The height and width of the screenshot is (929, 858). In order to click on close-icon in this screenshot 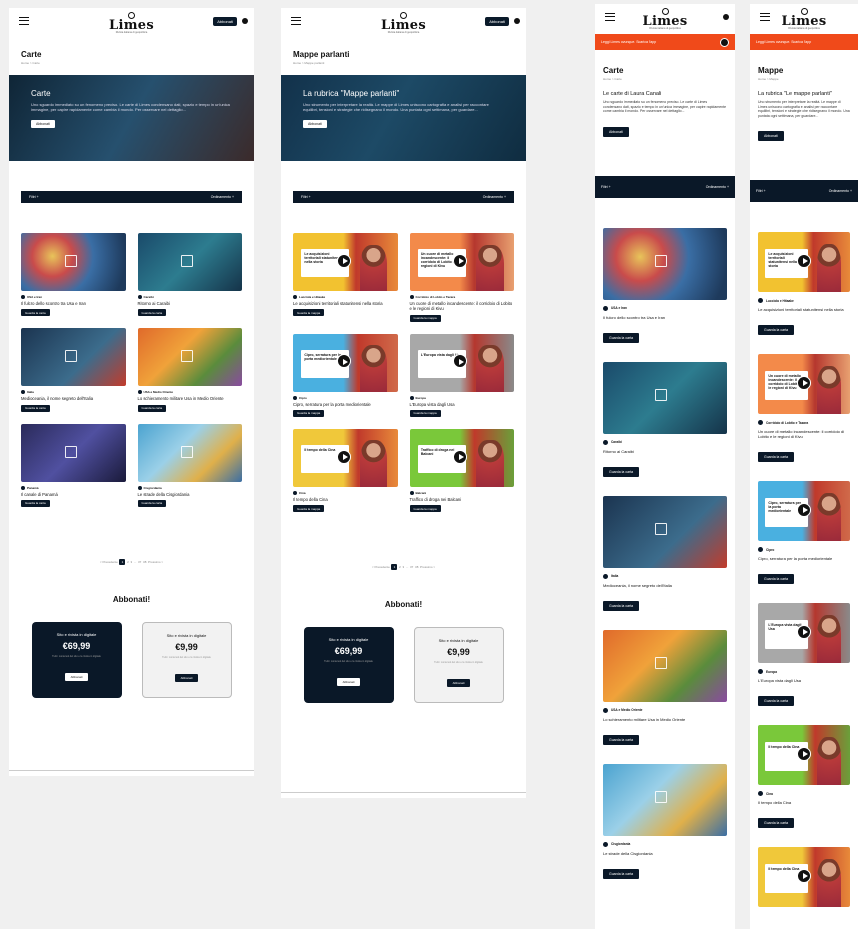, I will do `click(724, 42)`.